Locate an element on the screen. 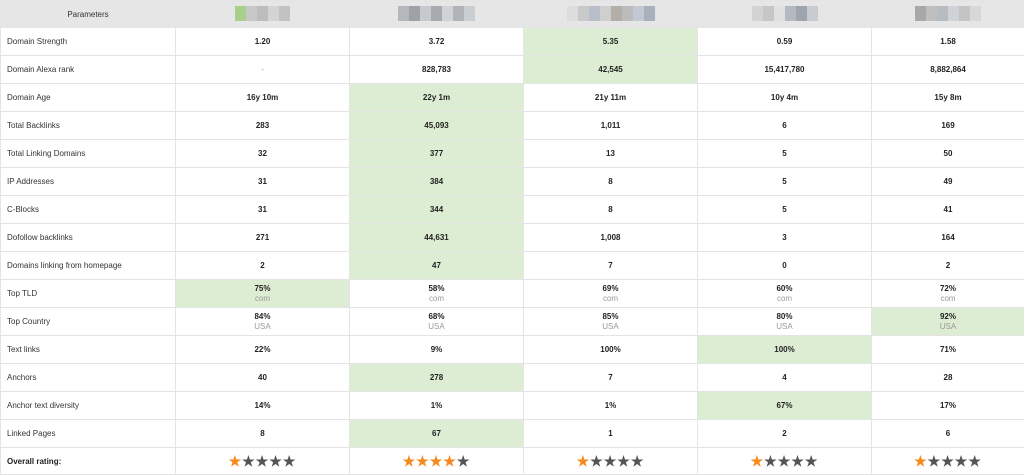  cell-value: 5.35 is located at coordinates (610, 42).